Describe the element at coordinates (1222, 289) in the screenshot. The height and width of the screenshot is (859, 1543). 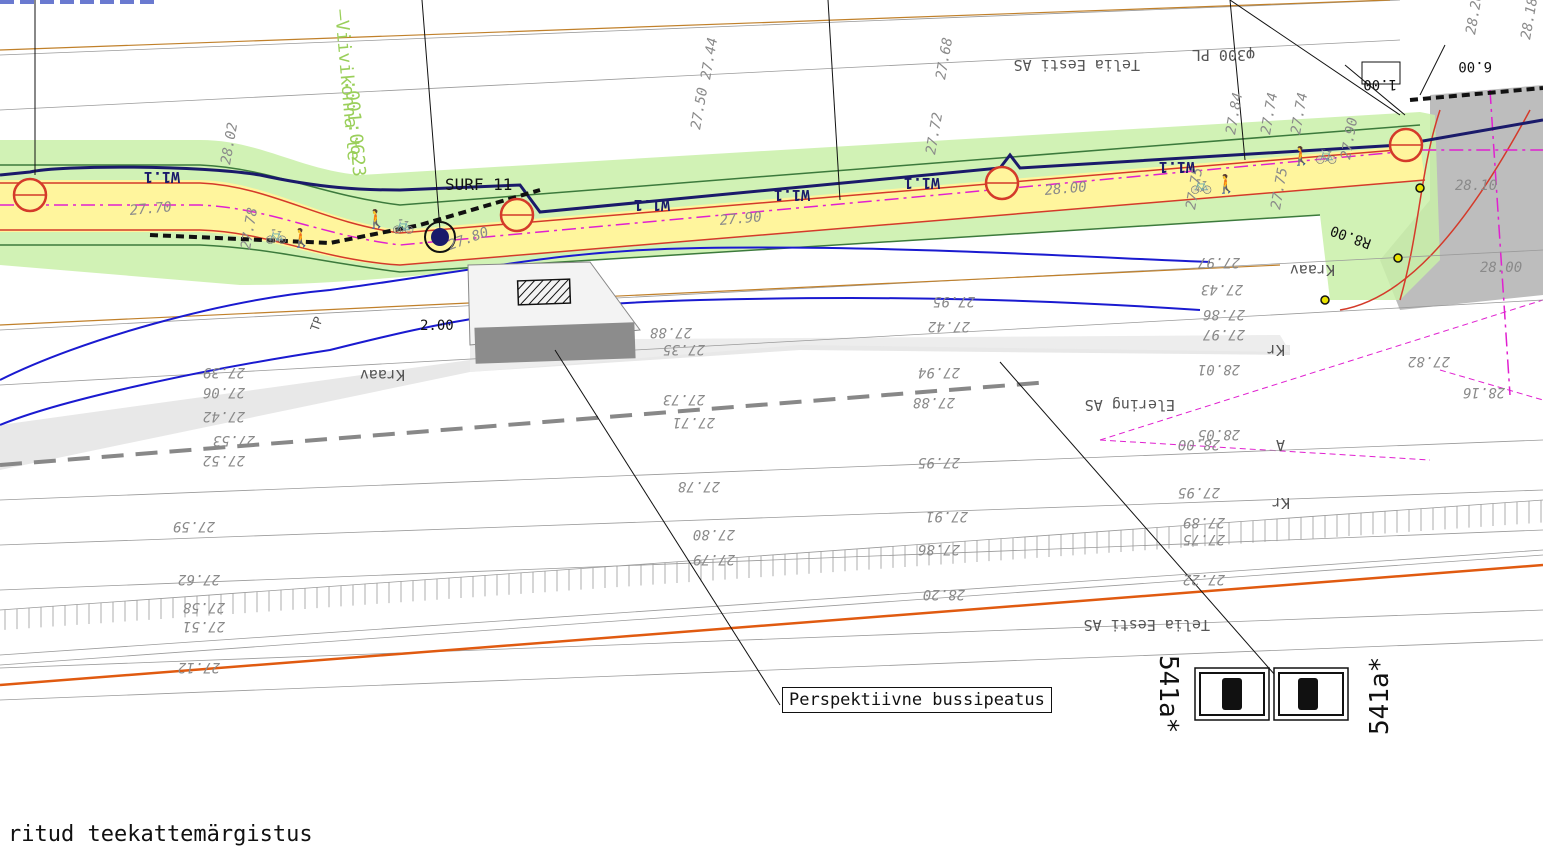
I see `elevation-label: 27.43` at that location.